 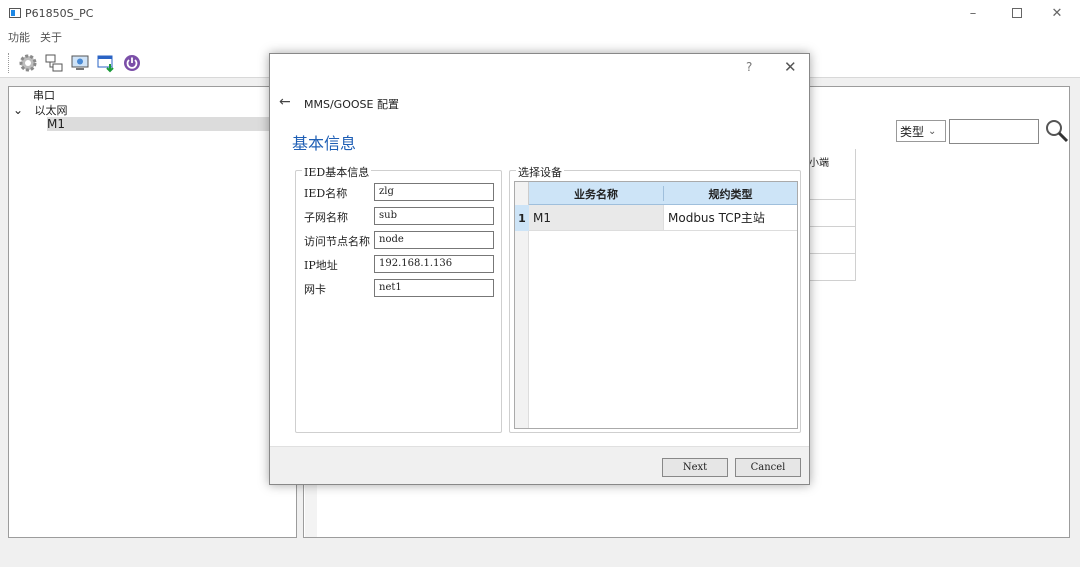 I want to click on toolbar-grip, so click(x=9, y=62).